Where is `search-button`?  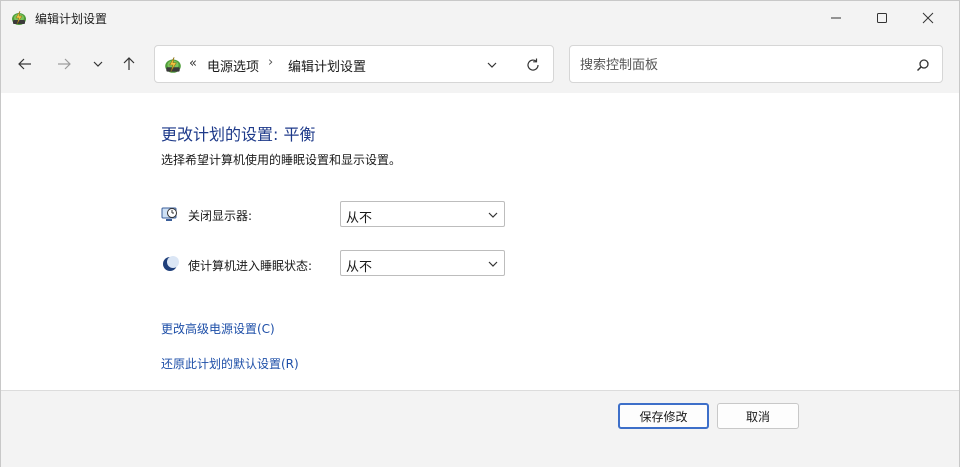 search-button is located at coordinates (923, 65).